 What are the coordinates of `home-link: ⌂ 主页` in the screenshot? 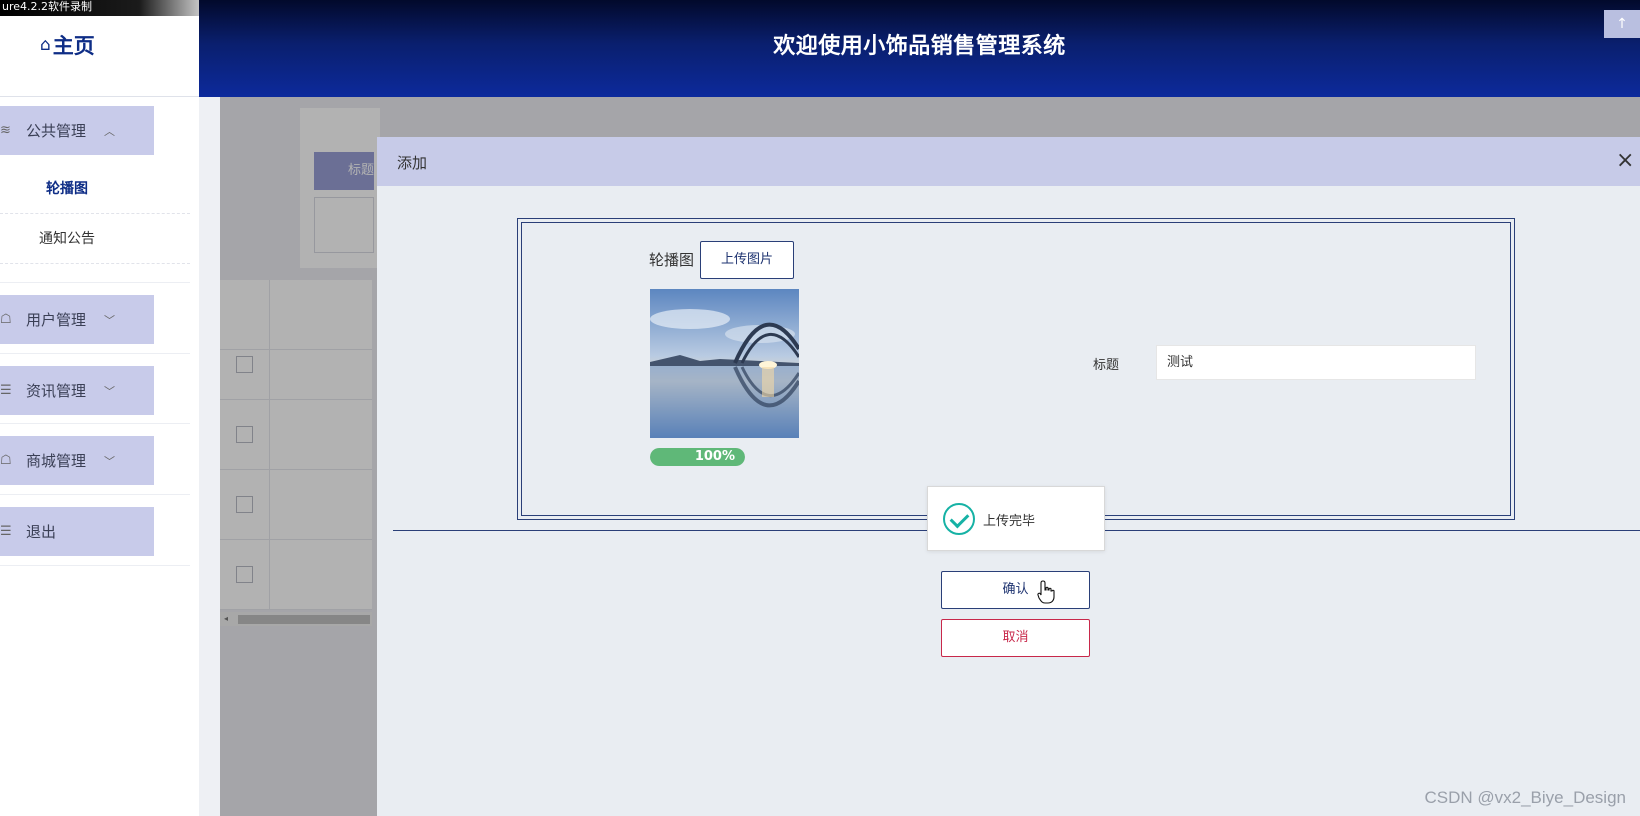 It's located at (67, 45).